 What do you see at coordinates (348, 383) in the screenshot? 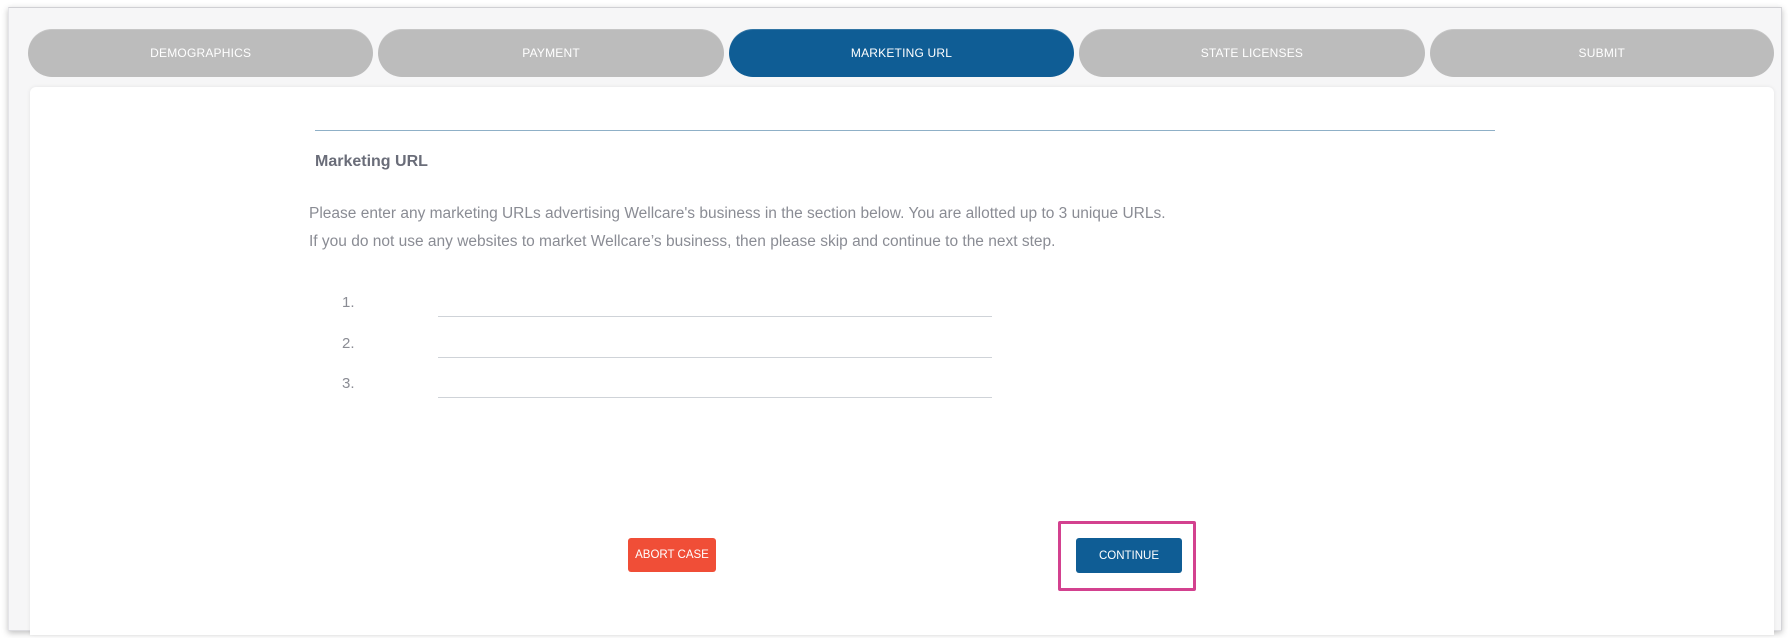
I see `url-number-3: 3.` at bounding box center [348, 383].